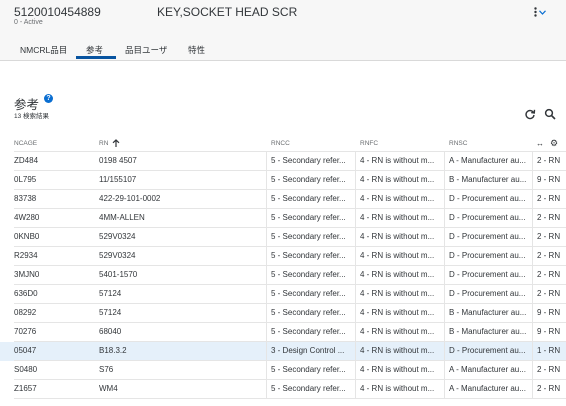 The width and height of the screenshot is (566, 406). Describe the element at coordinates (540, 12) in the screenshot. I see `more-actions-button` at that location.